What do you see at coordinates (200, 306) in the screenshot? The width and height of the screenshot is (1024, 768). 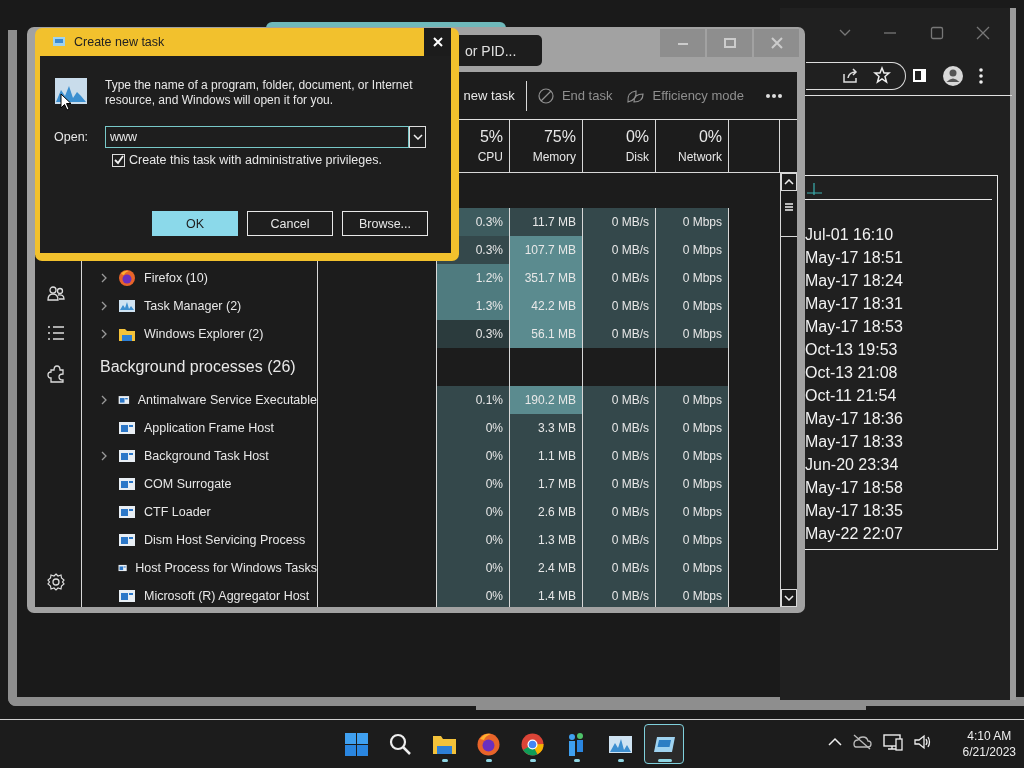 I see `process-name: Task Manager (2)` at bounding box center [200, 306].